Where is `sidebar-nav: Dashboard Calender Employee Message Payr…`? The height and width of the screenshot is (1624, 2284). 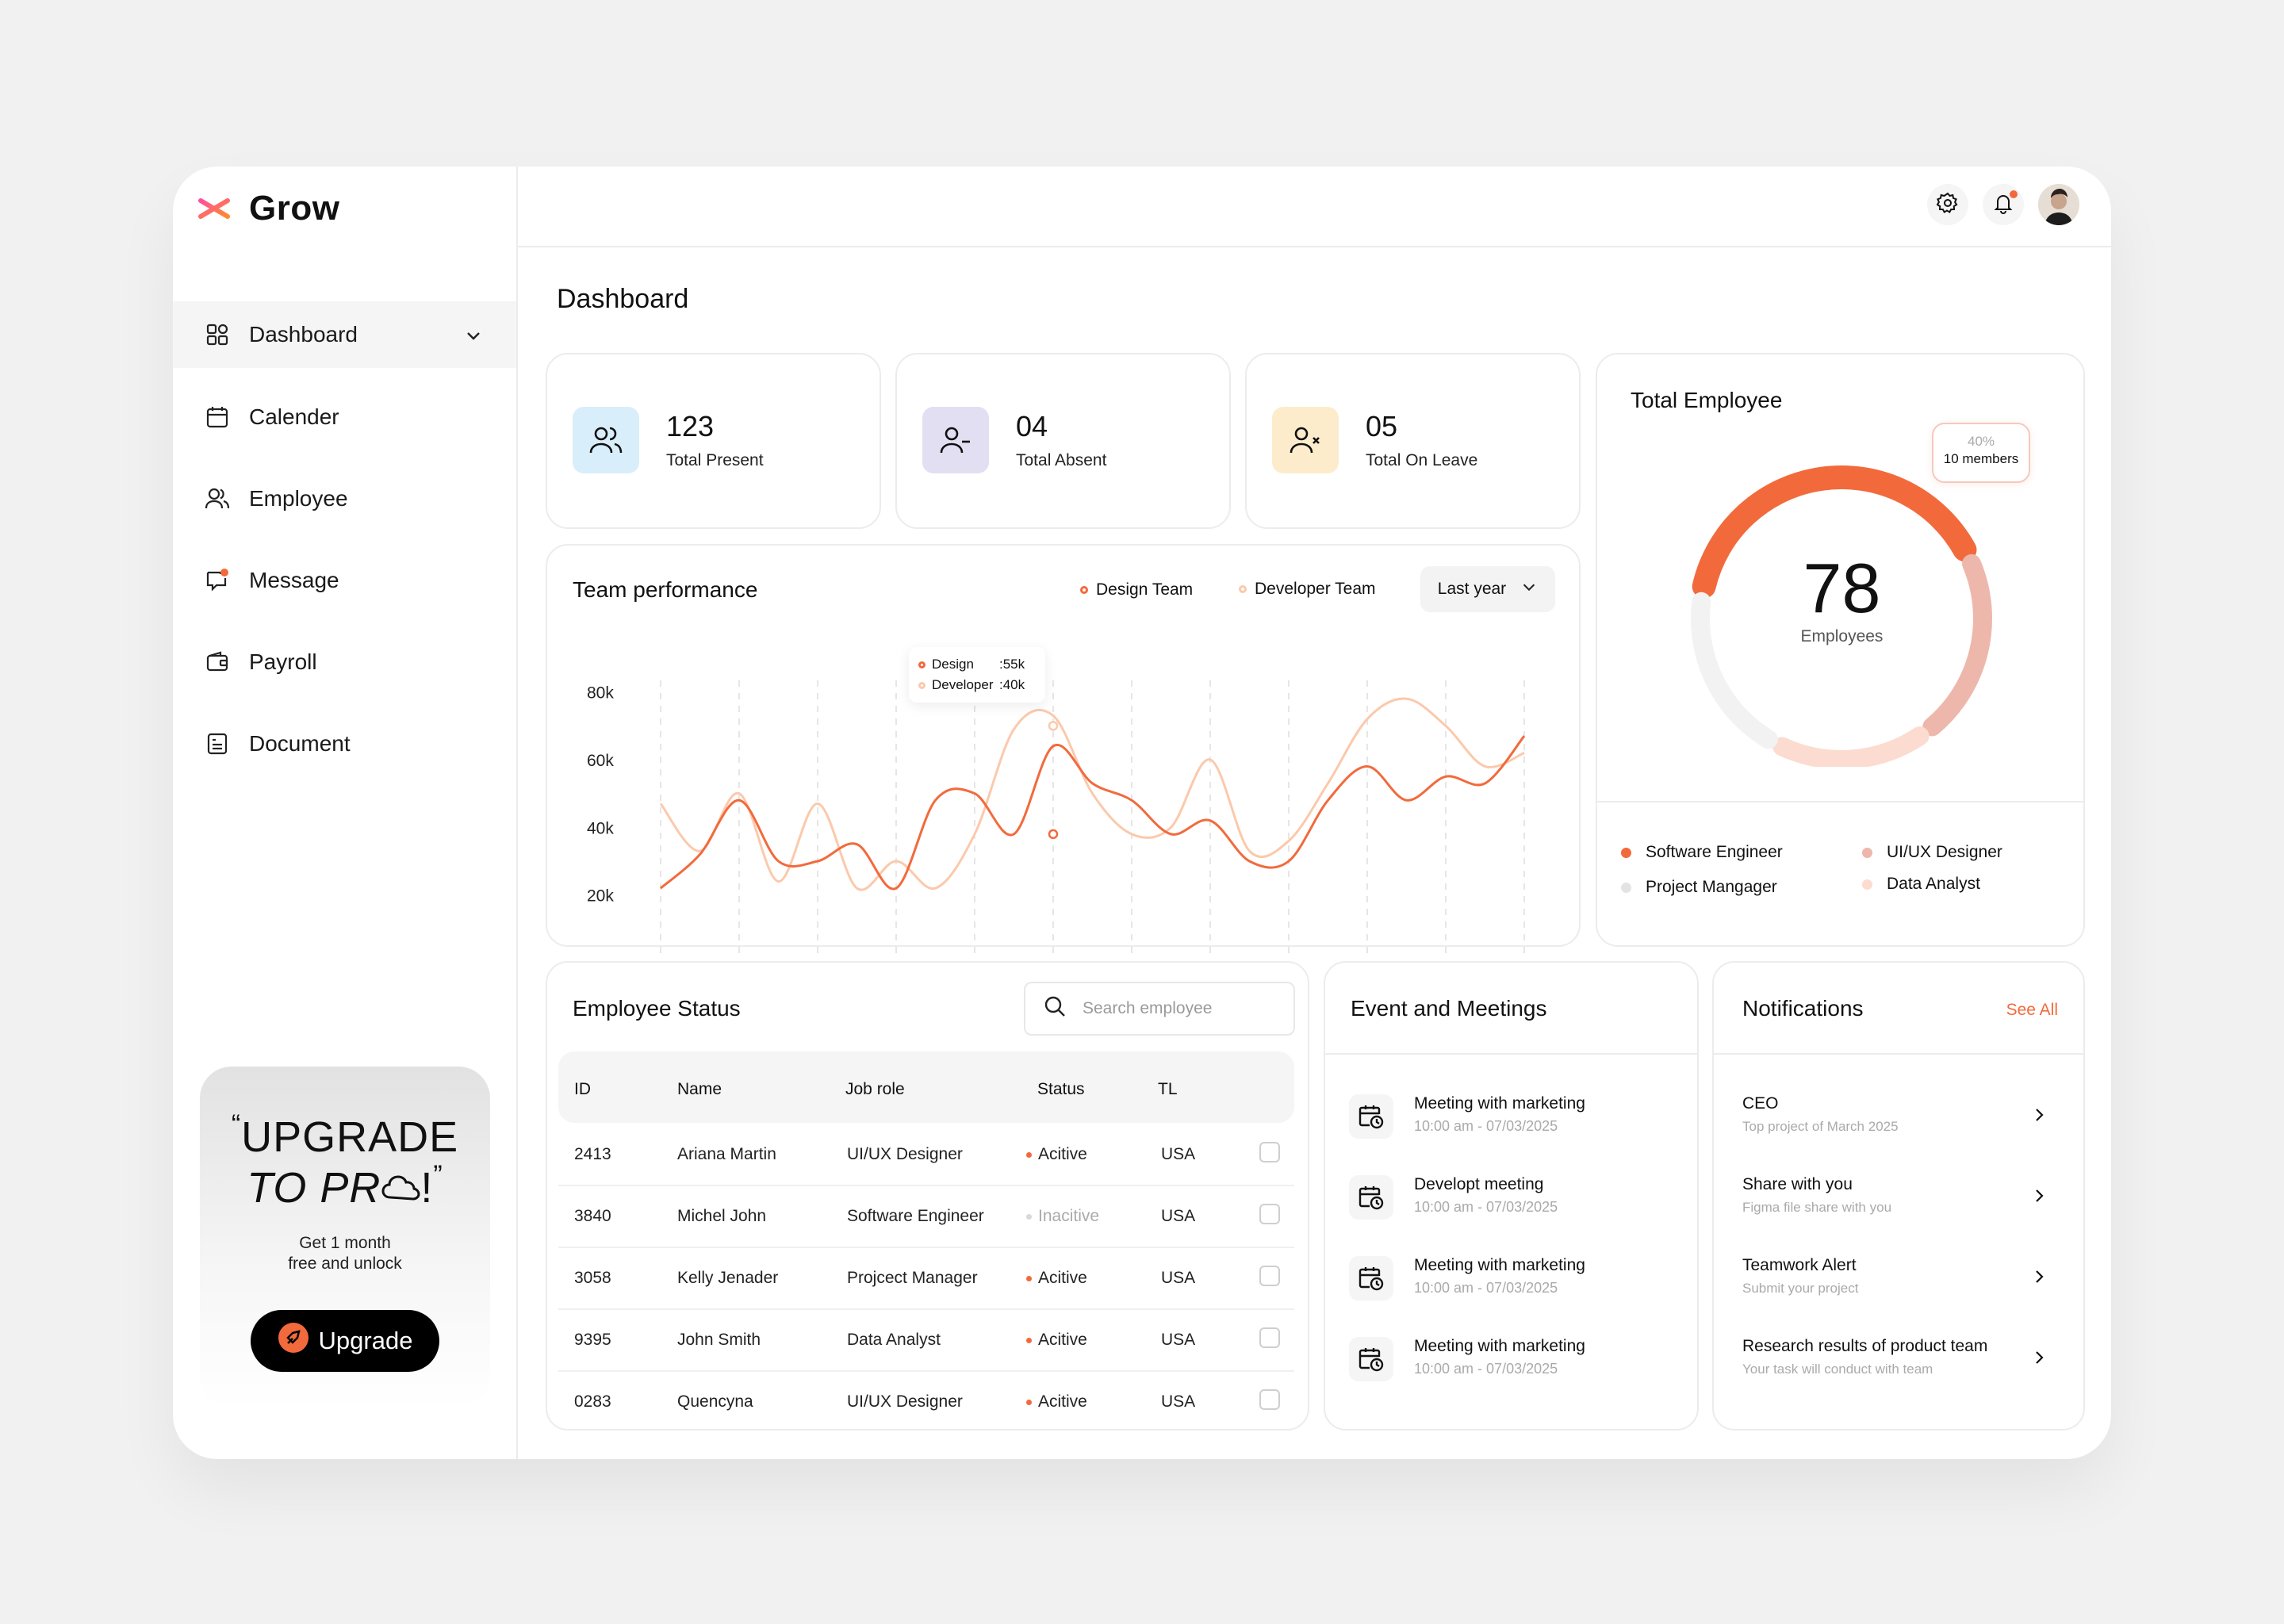 sidebar-nav: Dashboard Calender Employee Message Payr… is located at coordinates (344, 542).